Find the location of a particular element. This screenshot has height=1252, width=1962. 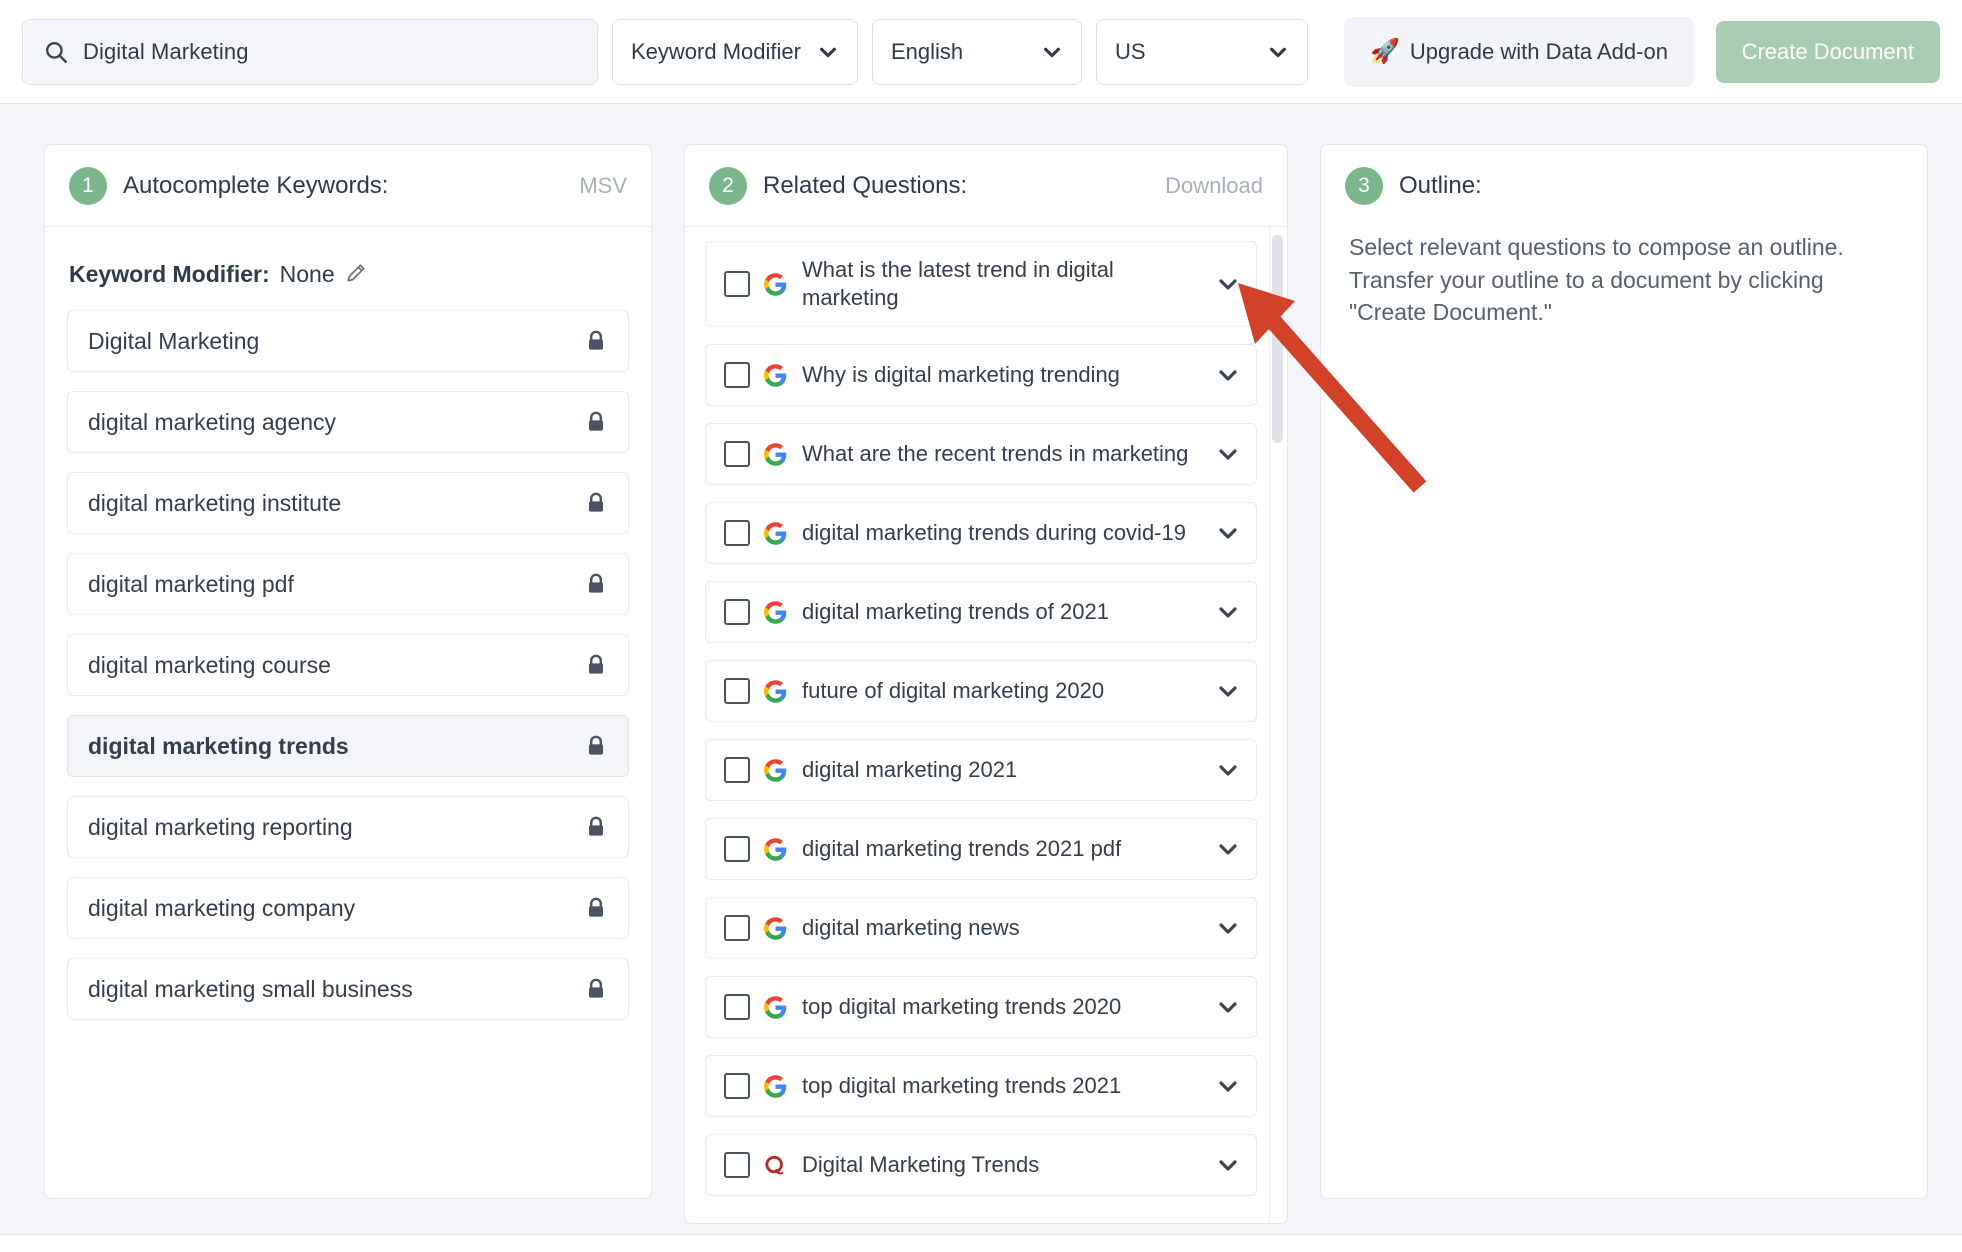

quora-icon is located at coordinates (776, 1165).